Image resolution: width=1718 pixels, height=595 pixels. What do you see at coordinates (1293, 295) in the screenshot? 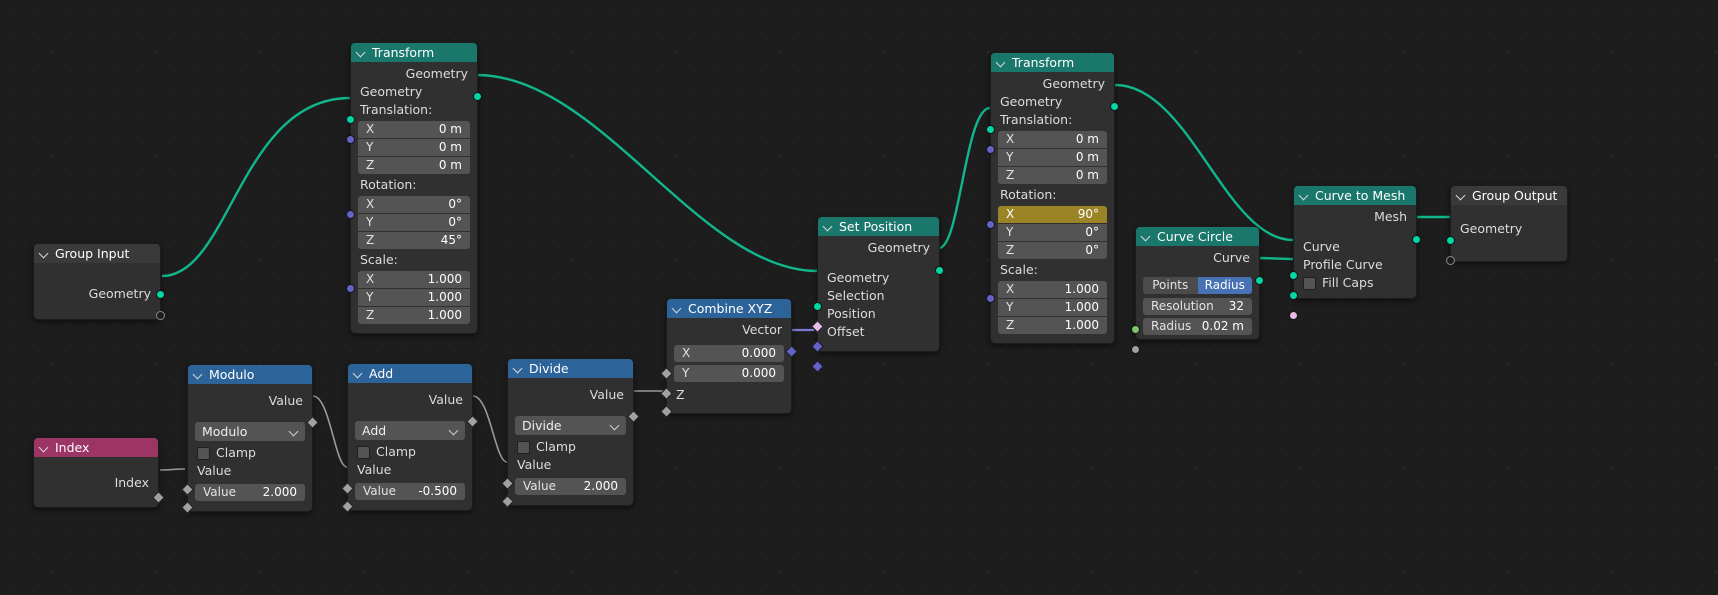
I see `socket-profile-curve-input` at bounding box center [1293, 295].